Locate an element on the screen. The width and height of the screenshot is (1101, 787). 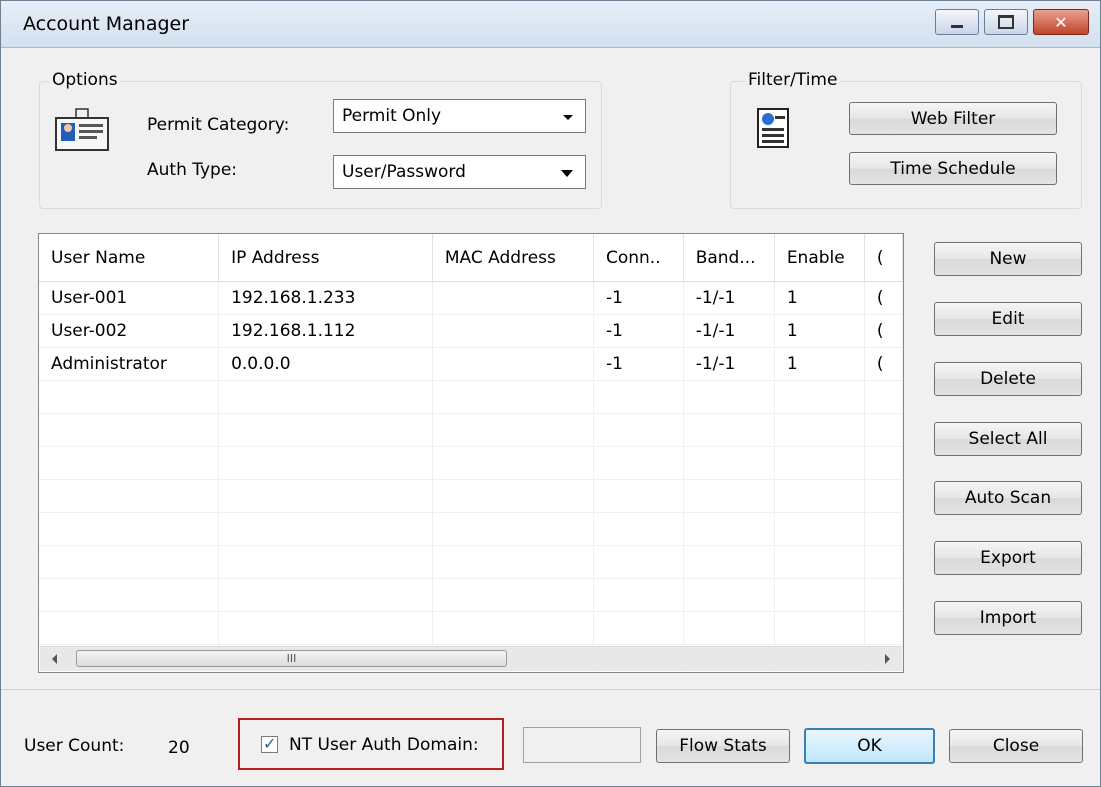
cell-user-name: User-002 is located at coordinates (129, 331).